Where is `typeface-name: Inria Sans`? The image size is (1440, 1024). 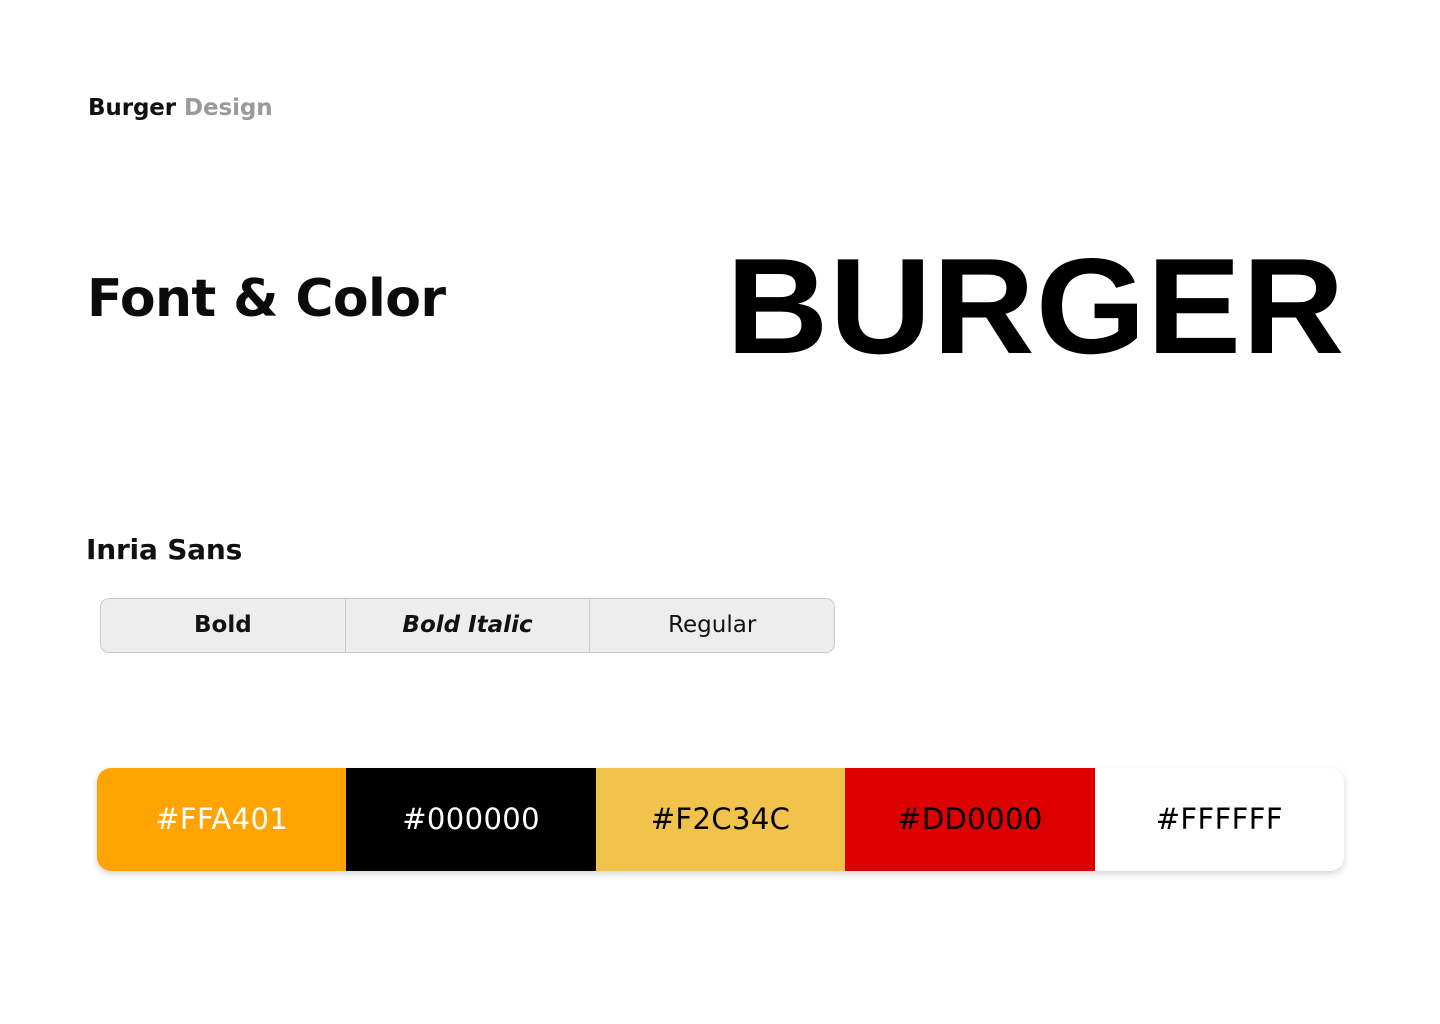 typeface-name: Inria Sans is located at coordinates (164, 549).